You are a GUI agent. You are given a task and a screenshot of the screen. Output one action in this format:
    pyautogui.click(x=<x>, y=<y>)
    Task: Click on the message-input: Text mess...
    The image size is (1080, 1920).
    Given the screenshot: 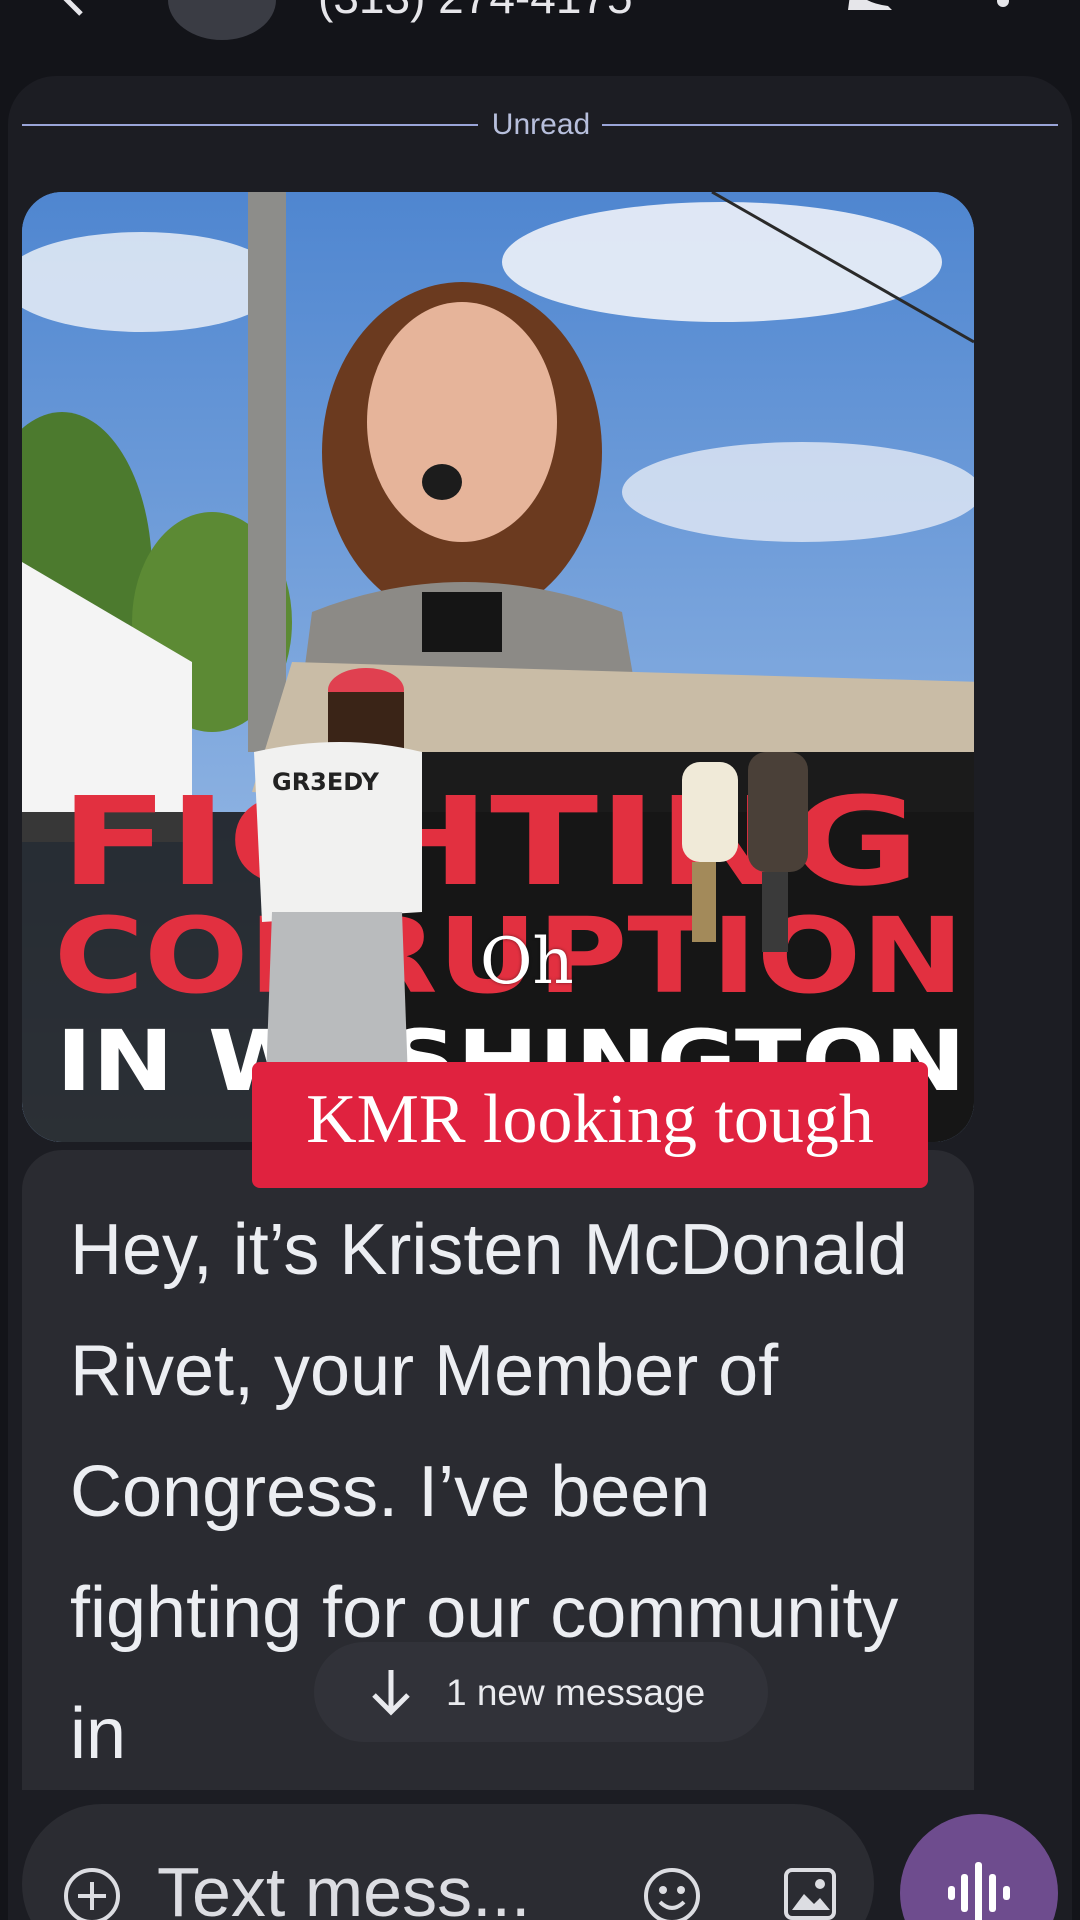 What is the action you would take?
    pyautogui.click(x=357, y=1886)
    